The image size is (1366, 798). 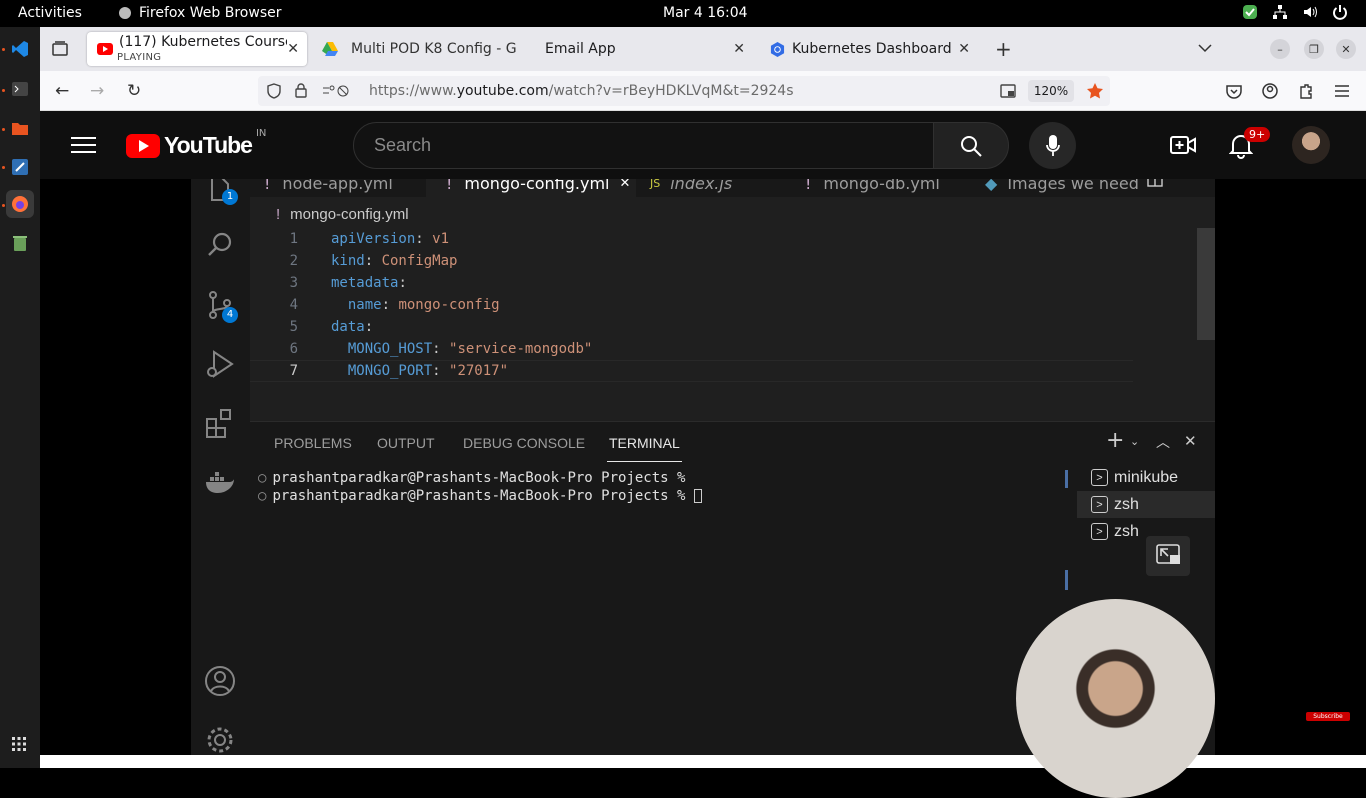 I want to click on list-all-tabs-icon, so click(x=1205, y=48).